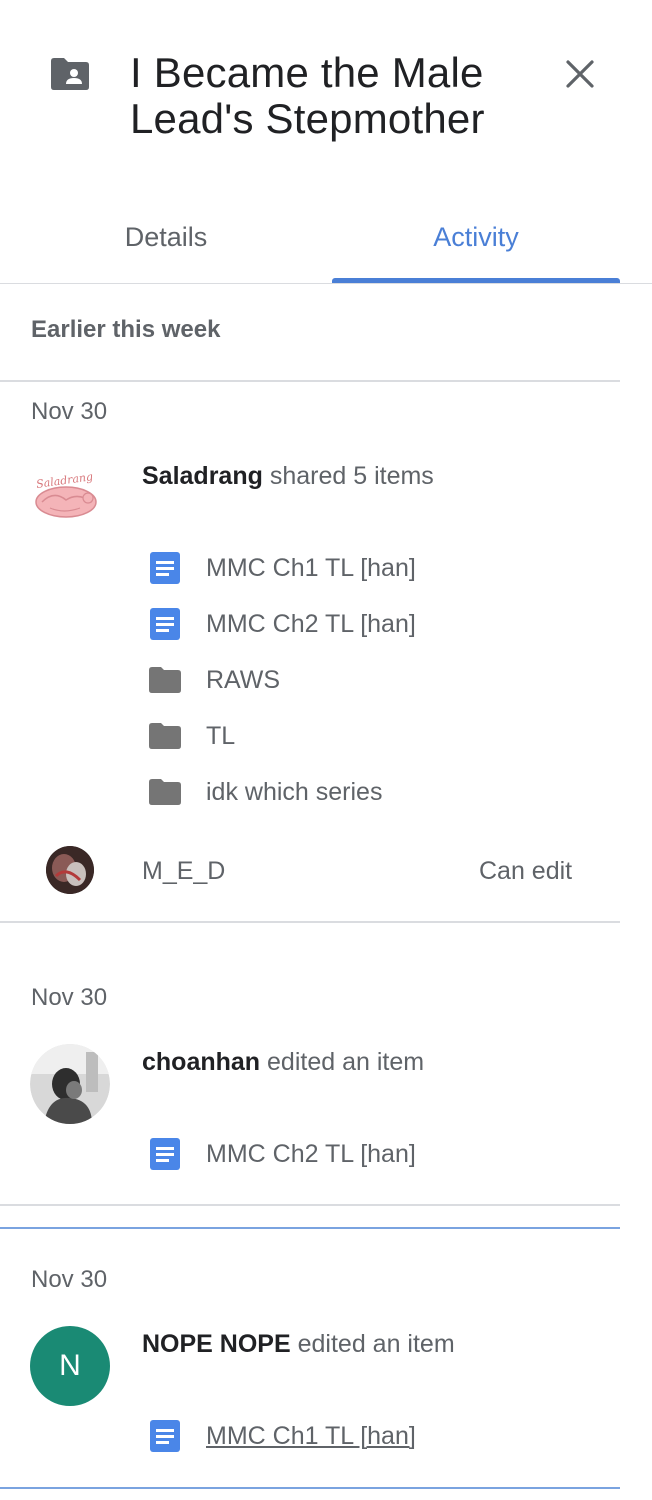 Image resolution: width=652 pixels, height=1500 pixels. Describe the element at coordinates (351, 476) in the screenshot. I see `activity-action: shared 5 items` at that location.